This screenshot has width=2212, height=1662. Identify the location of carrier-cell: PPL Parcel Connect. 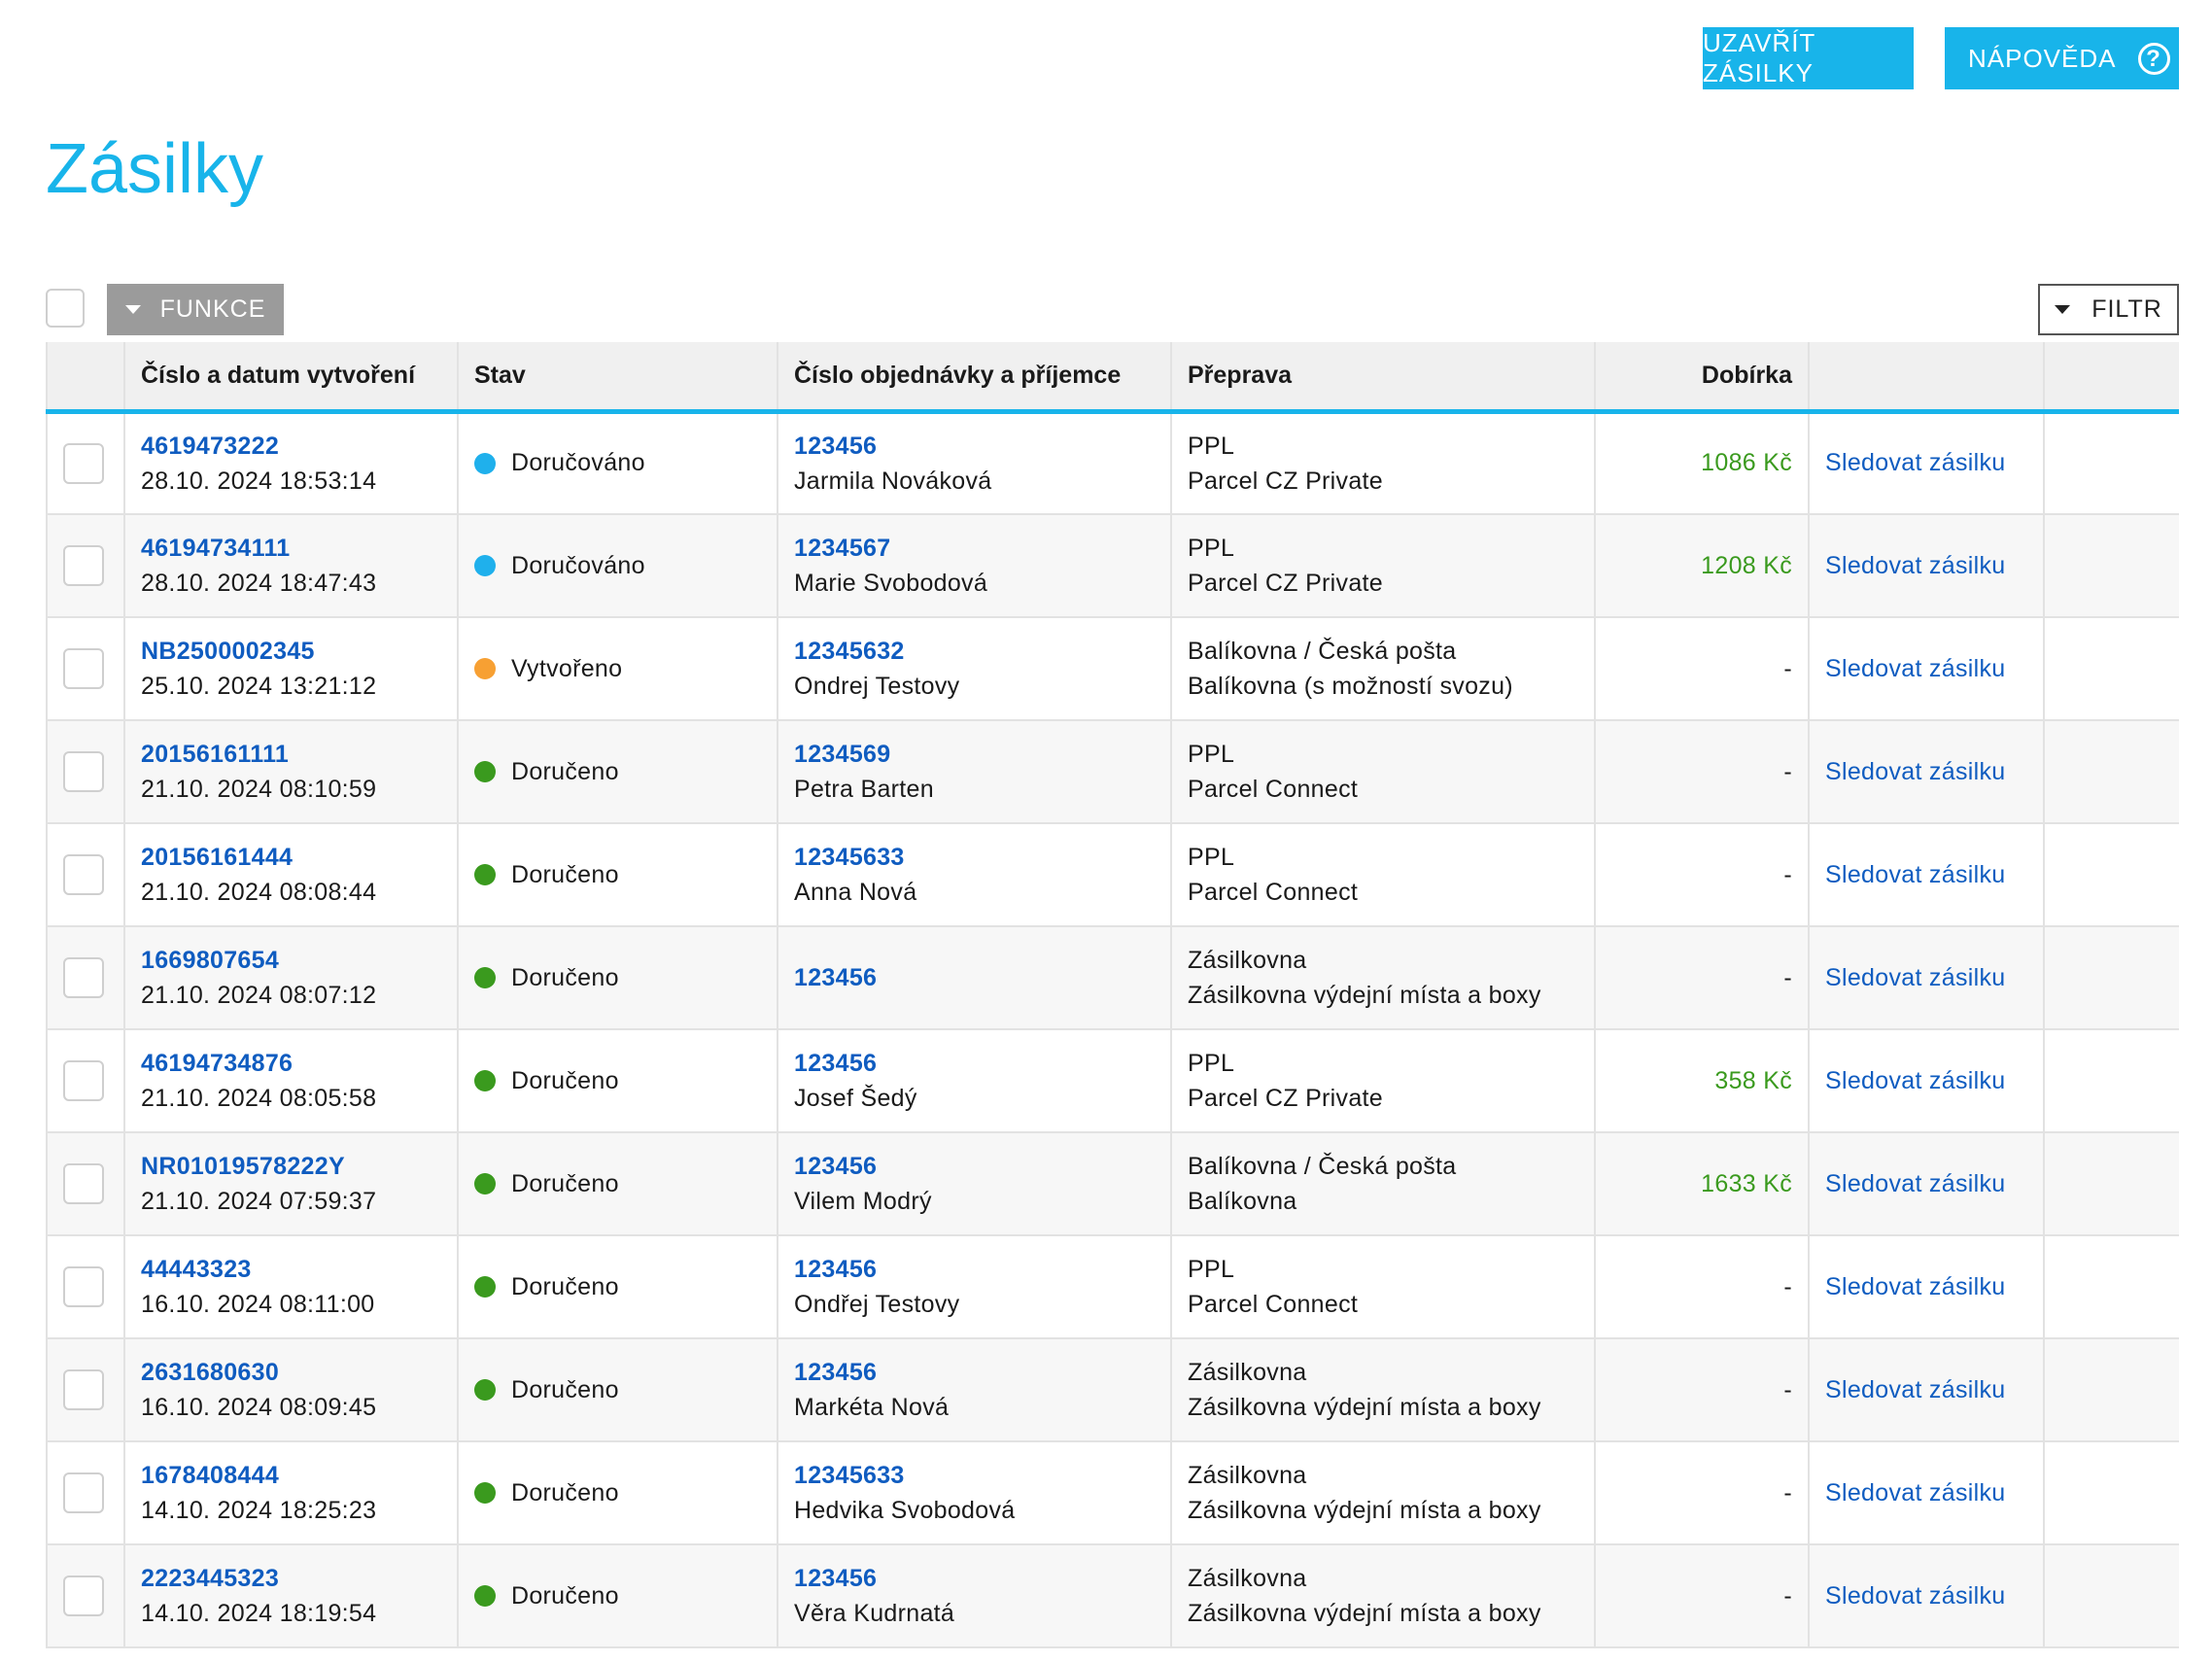
(1383, 875).